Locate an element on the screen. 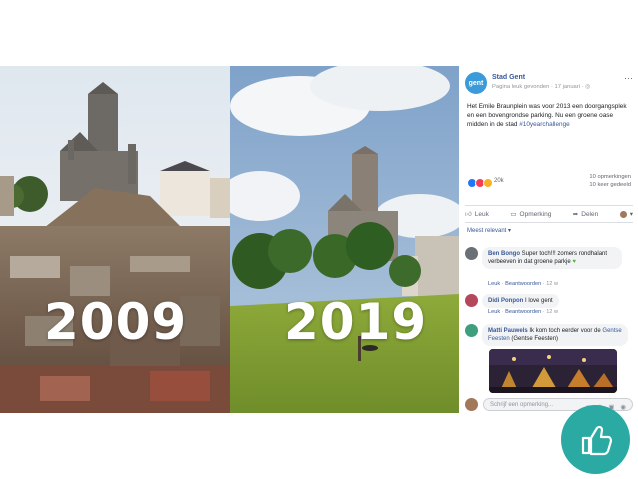 This screenshot has height=479, width=638. comment-photo is located at coordinates (553, 371).